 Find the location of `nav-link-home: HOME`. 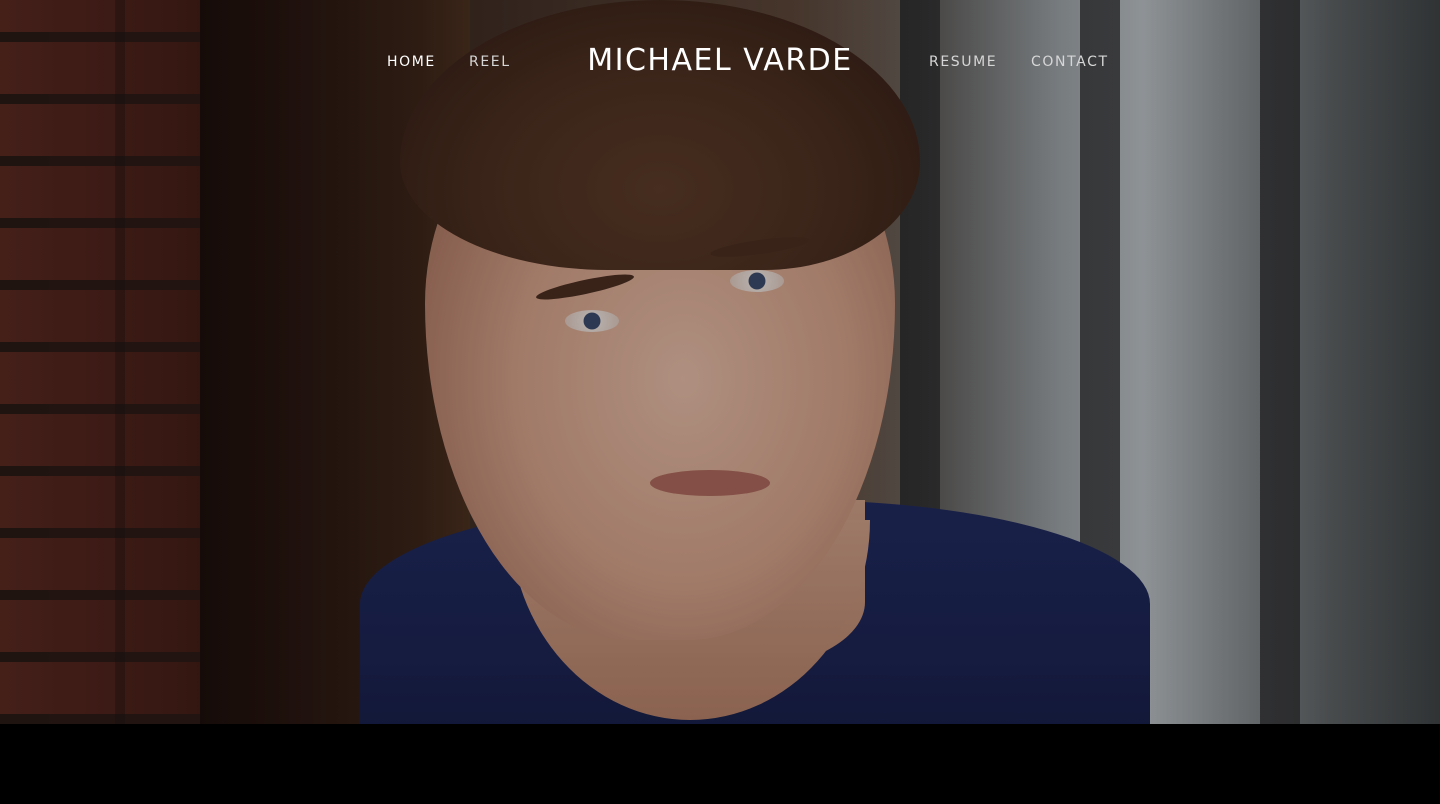

nav-link-home: HOME is located at coordinates (411, 62).